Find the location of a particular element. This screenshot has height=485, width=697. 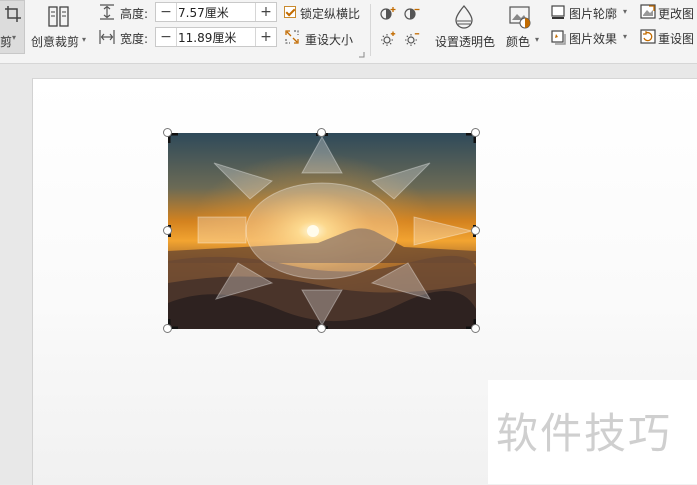

resize-handle-right is located at coordinates (475, 230).